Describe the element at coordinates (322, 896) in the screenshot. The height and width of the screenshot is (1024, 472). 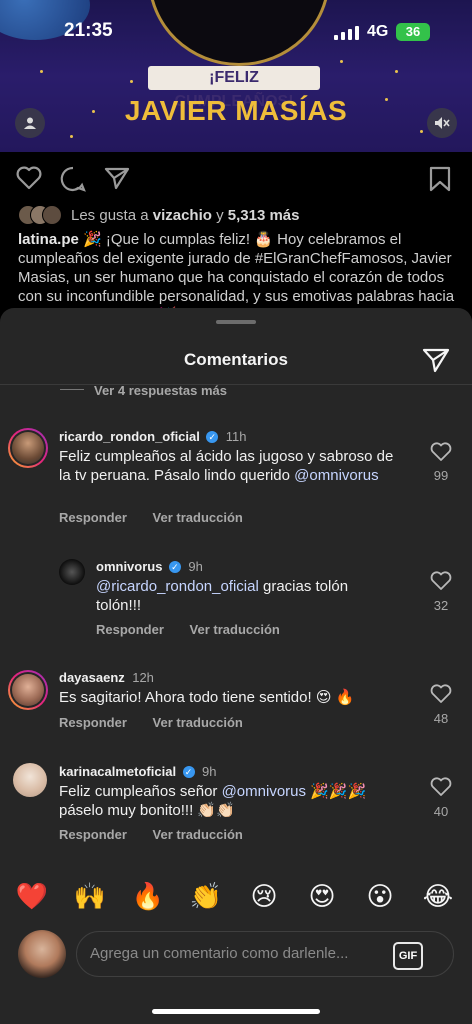
I see `emoji-heart-eyes: 😍` at that location.